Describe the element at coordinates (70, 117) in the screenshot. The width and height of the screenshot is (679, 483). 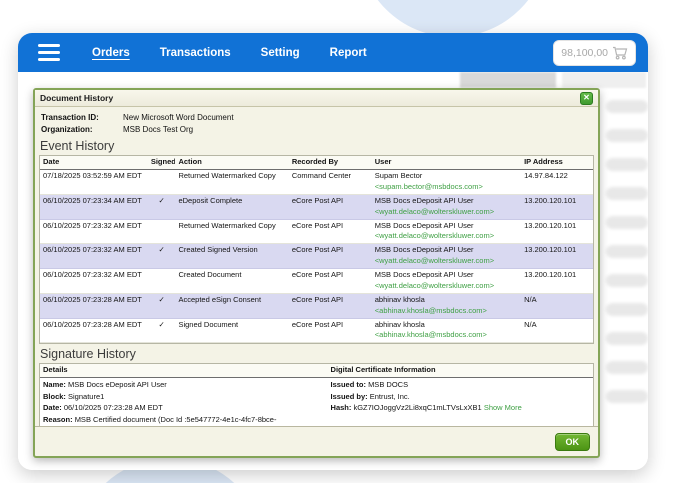
I see `transaction-id-label: Transaction ID:` at that location.